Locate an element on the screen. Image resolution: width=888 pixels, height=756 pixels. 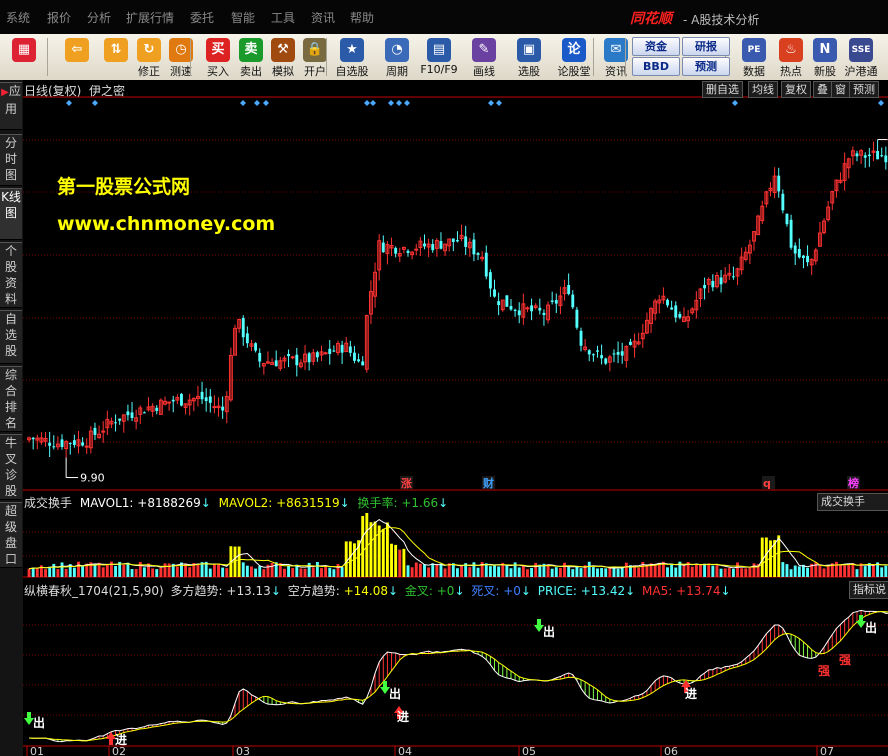
tab-watchlist: 自选股 is located at coordinates (11, 337).